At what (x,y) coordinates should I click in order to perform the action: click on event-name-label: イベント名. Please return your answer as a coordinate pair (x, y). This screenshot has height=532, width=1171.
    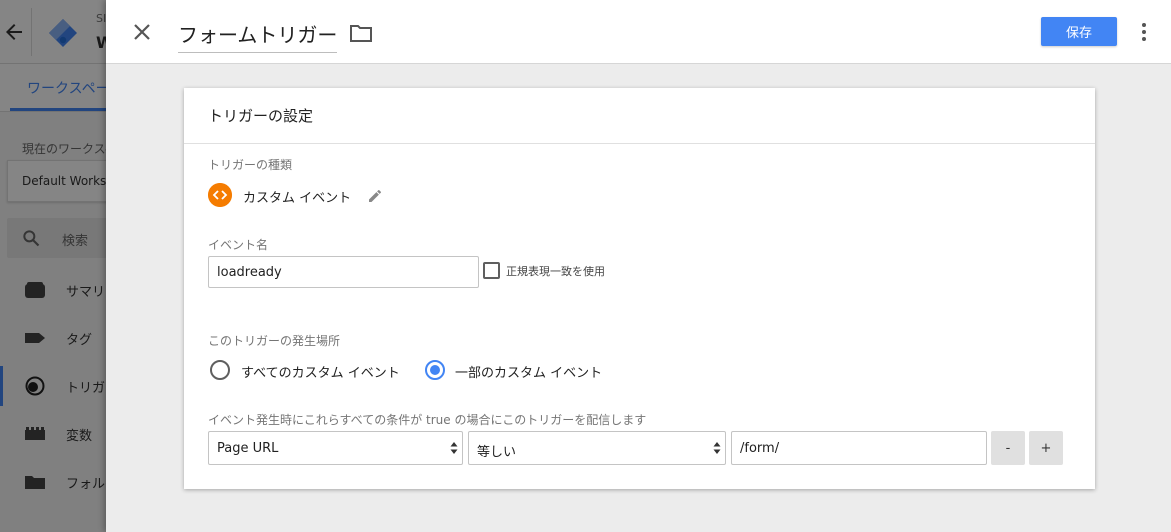
    Looking at the image, I should click on (238, 245).